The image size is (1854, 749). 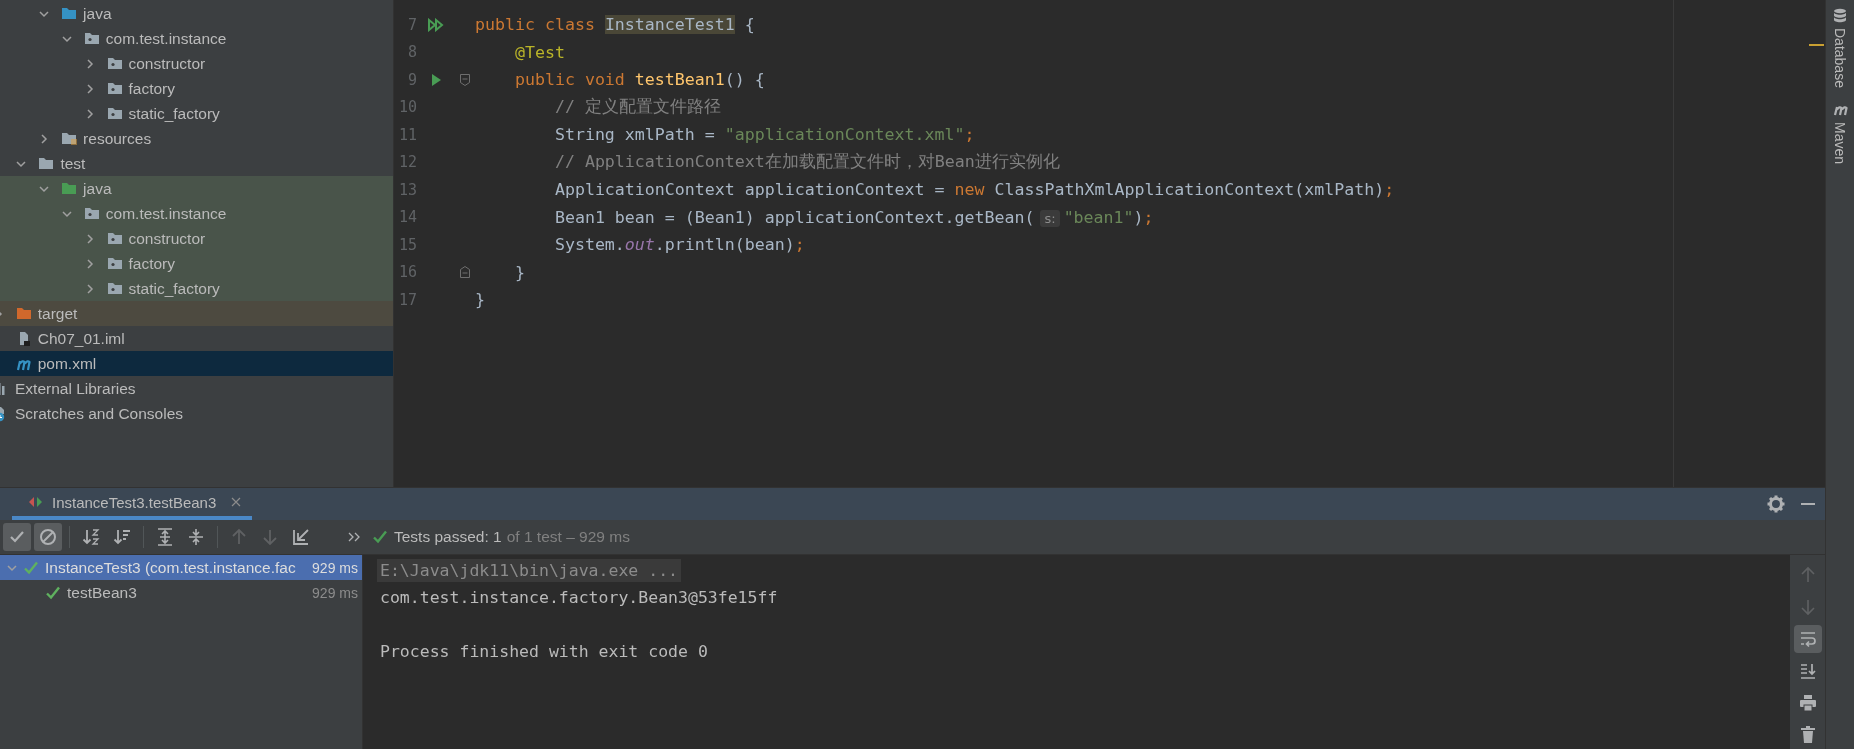 What do you see at coordinates (69, 138) in the screenshot?
I see `resource-folder-icon` at bounding box center [69, 138].